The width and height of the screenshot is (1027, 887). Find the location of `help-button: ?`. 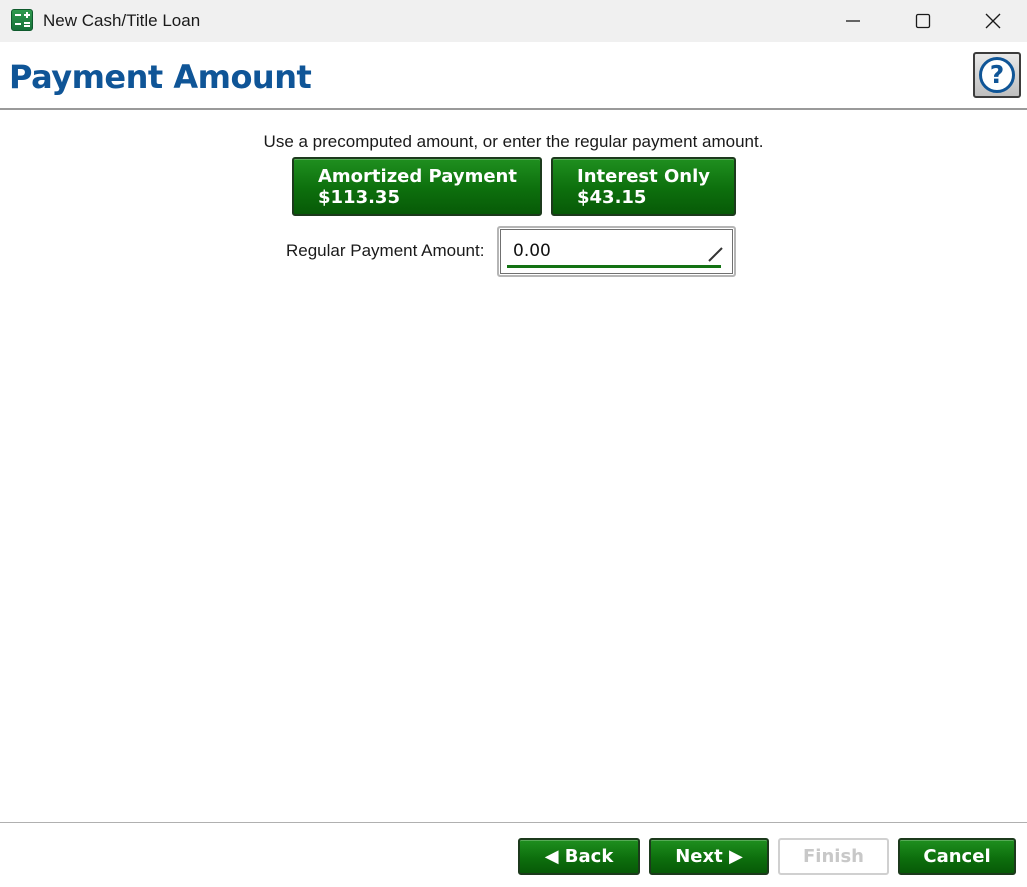

help-button: ? is located at coordinates (997, 75).